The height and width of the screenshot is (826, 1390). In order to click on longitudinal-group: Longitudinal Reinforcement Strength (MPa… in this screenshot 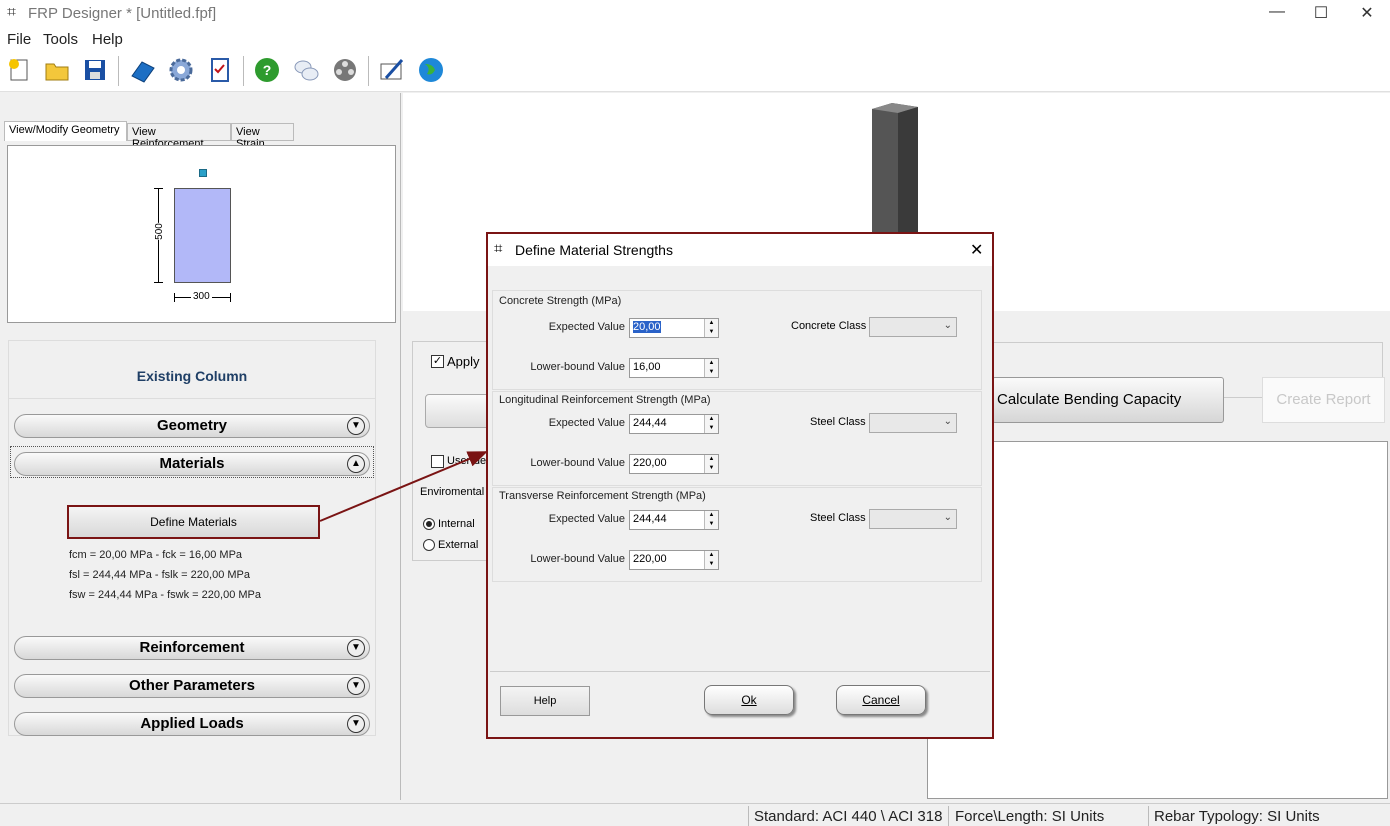, I will do `click(737, 438)`.